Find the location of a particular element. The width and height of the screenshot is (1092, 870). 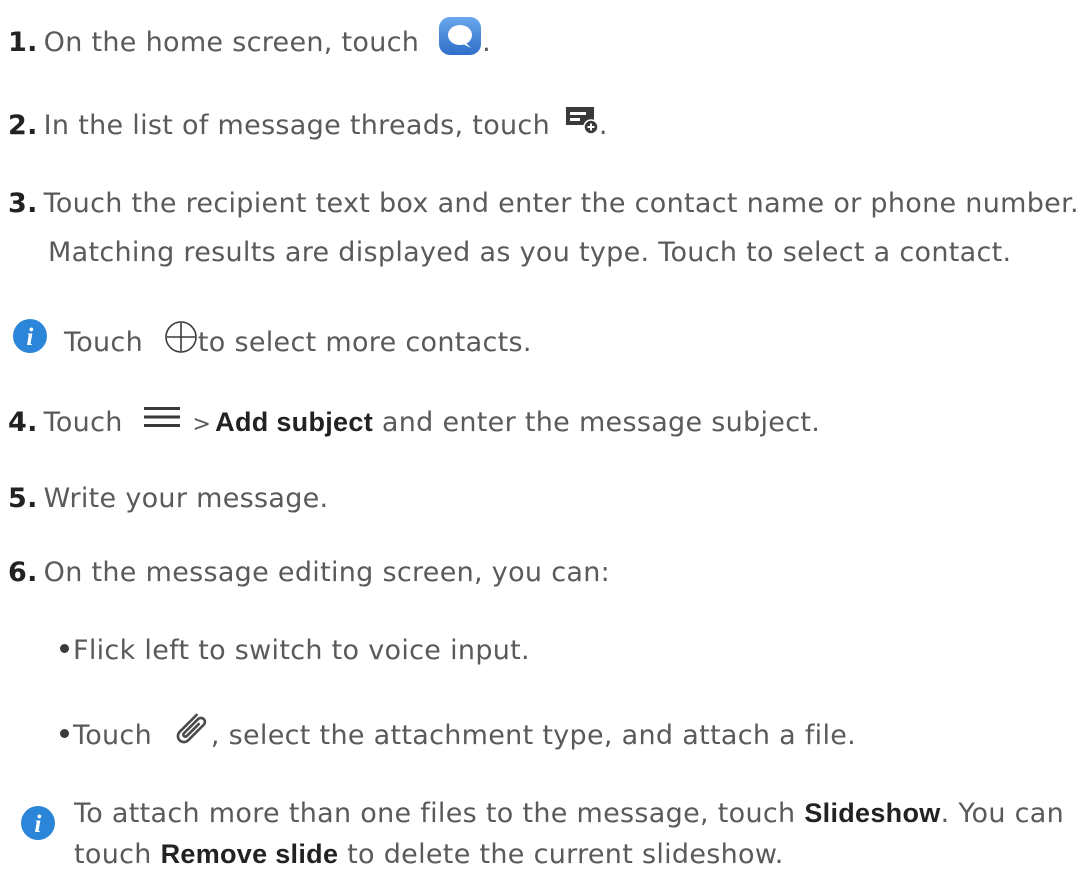

paperclip-icon is located at coordinates (191, 732).